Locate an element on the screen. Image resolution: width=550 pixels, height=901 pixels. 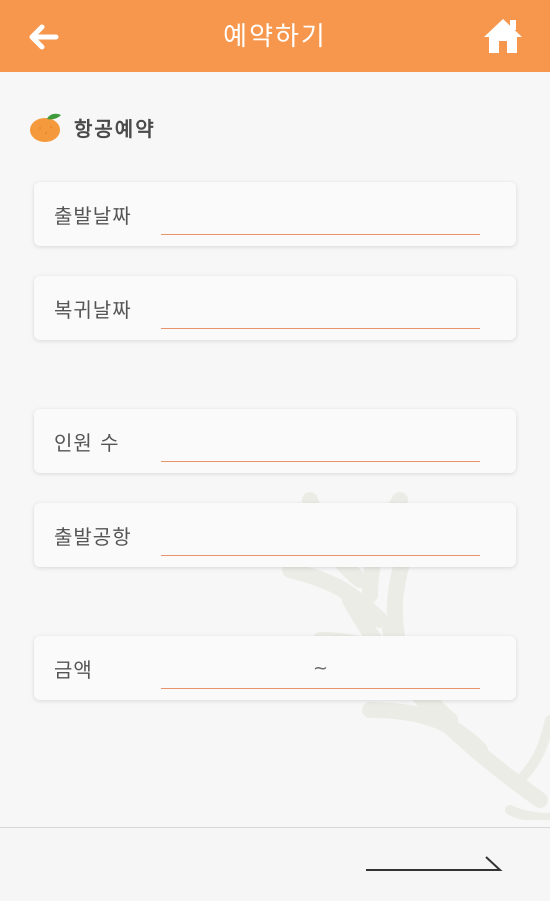
page-title: 예약하기 is located at coordinates (275, 37).